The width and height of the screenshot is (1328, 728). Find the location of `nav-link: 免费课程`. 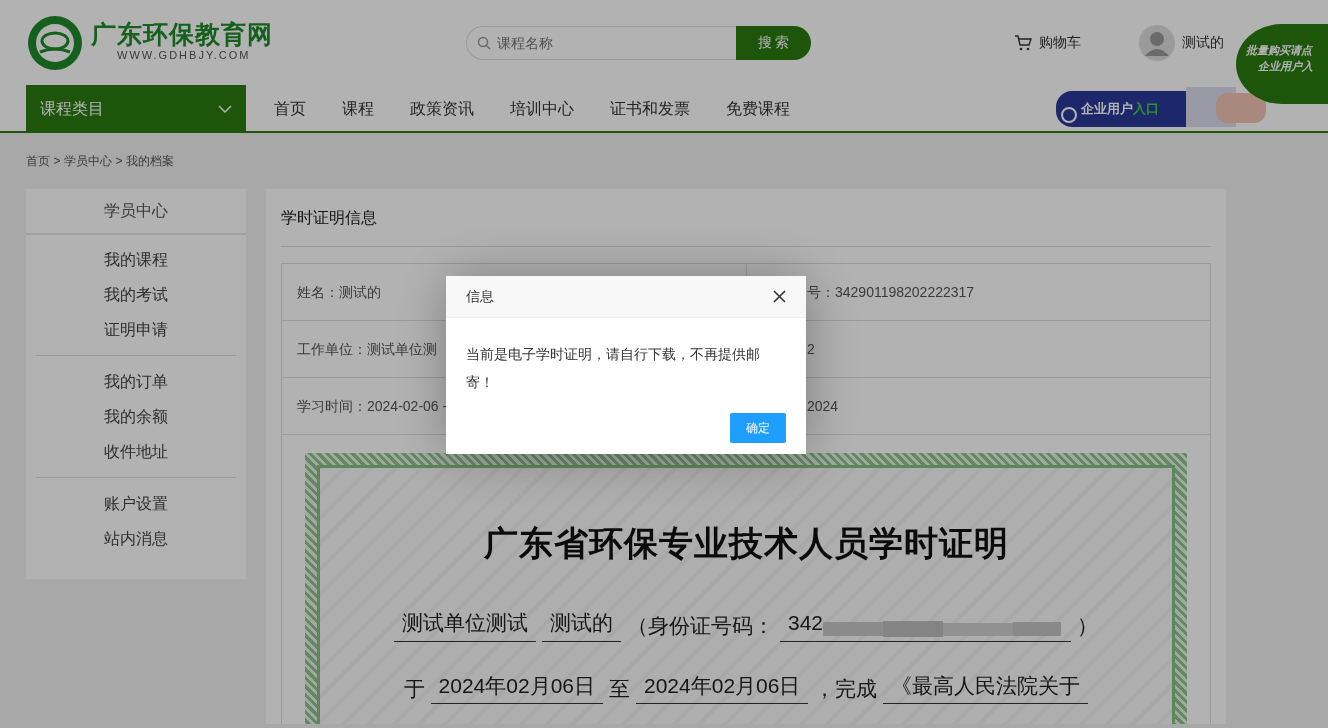

nav-link: 免费课程 is located at coordinates (758, 109).